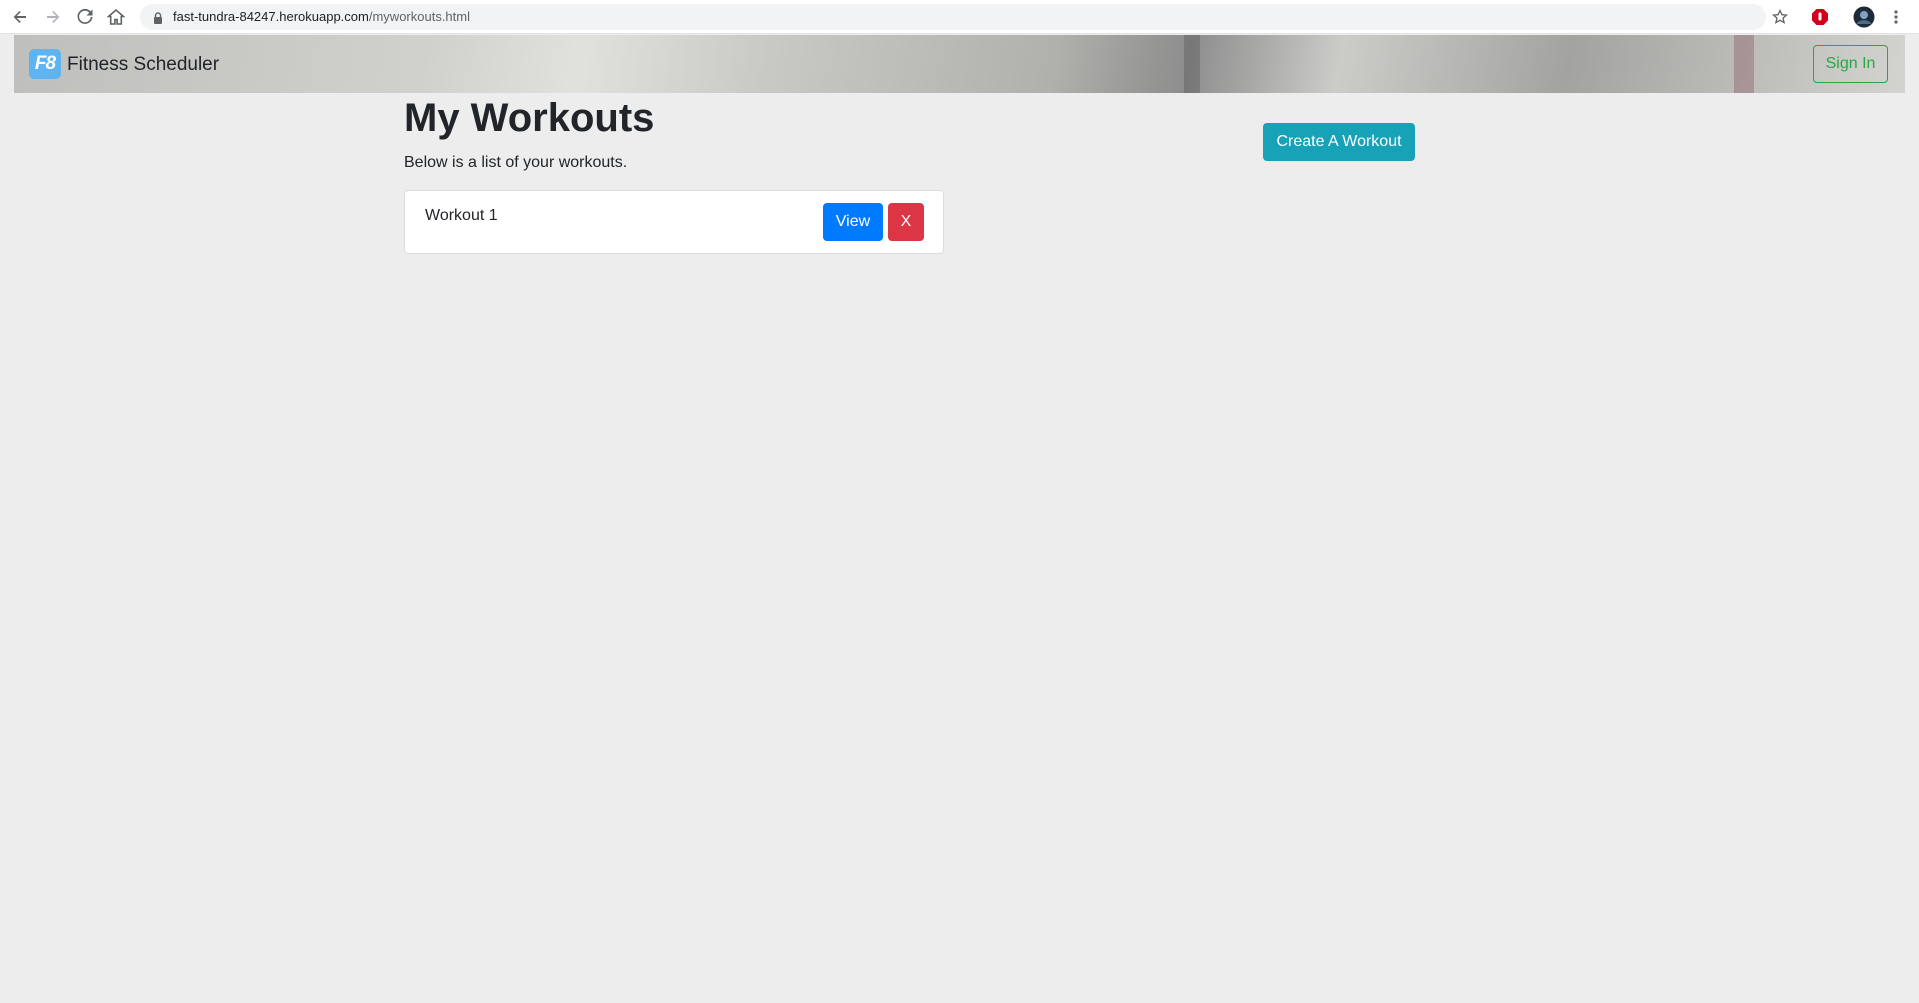 Image resolution: width=1919 pixels, height=1003 pixels. What do you see at coordinates (1850, 64) in the screenshot?
I see `sign-in-button: Sign In` at bounding box center [1850, 64].